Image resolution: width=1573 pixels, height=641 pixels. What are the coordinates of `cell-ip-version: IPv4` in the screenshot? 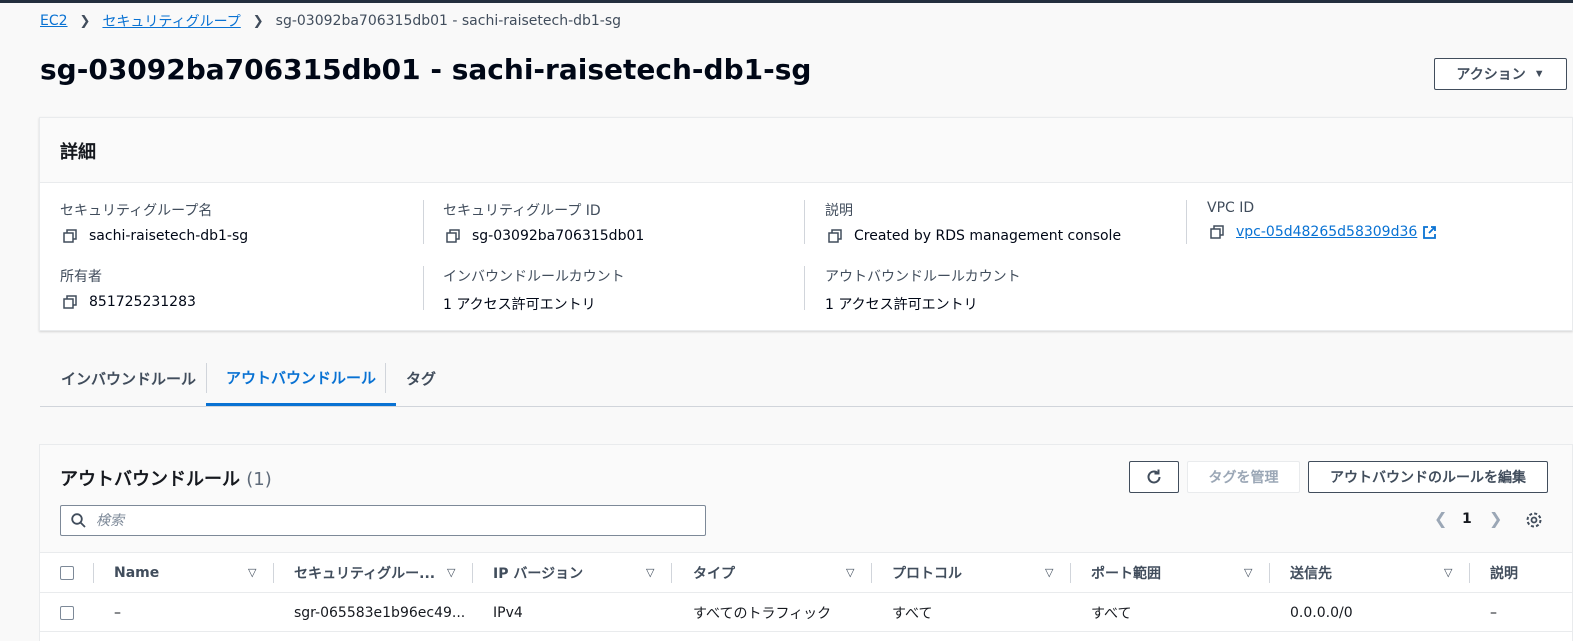 It's located at (508, 612).